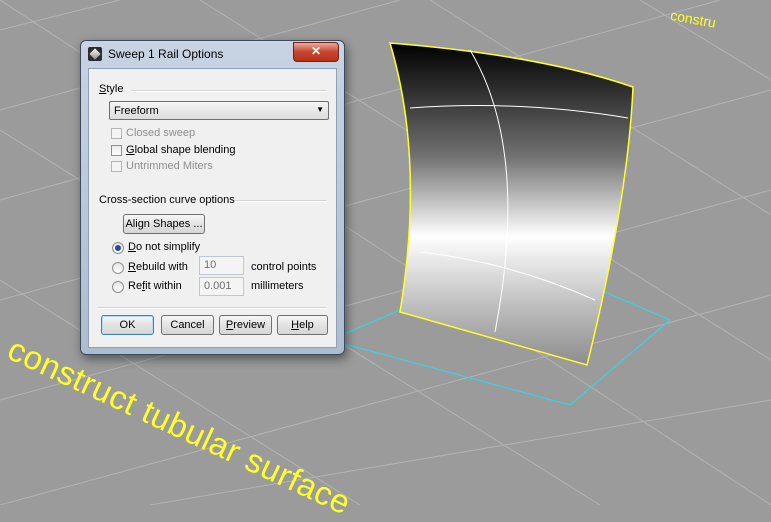 The height and width of the screenshot is (522, 771). What do you see at coordinates (187, 325) in the screenshot?
I see `cancel-button: Cancel` at bounding box center [187, 325].